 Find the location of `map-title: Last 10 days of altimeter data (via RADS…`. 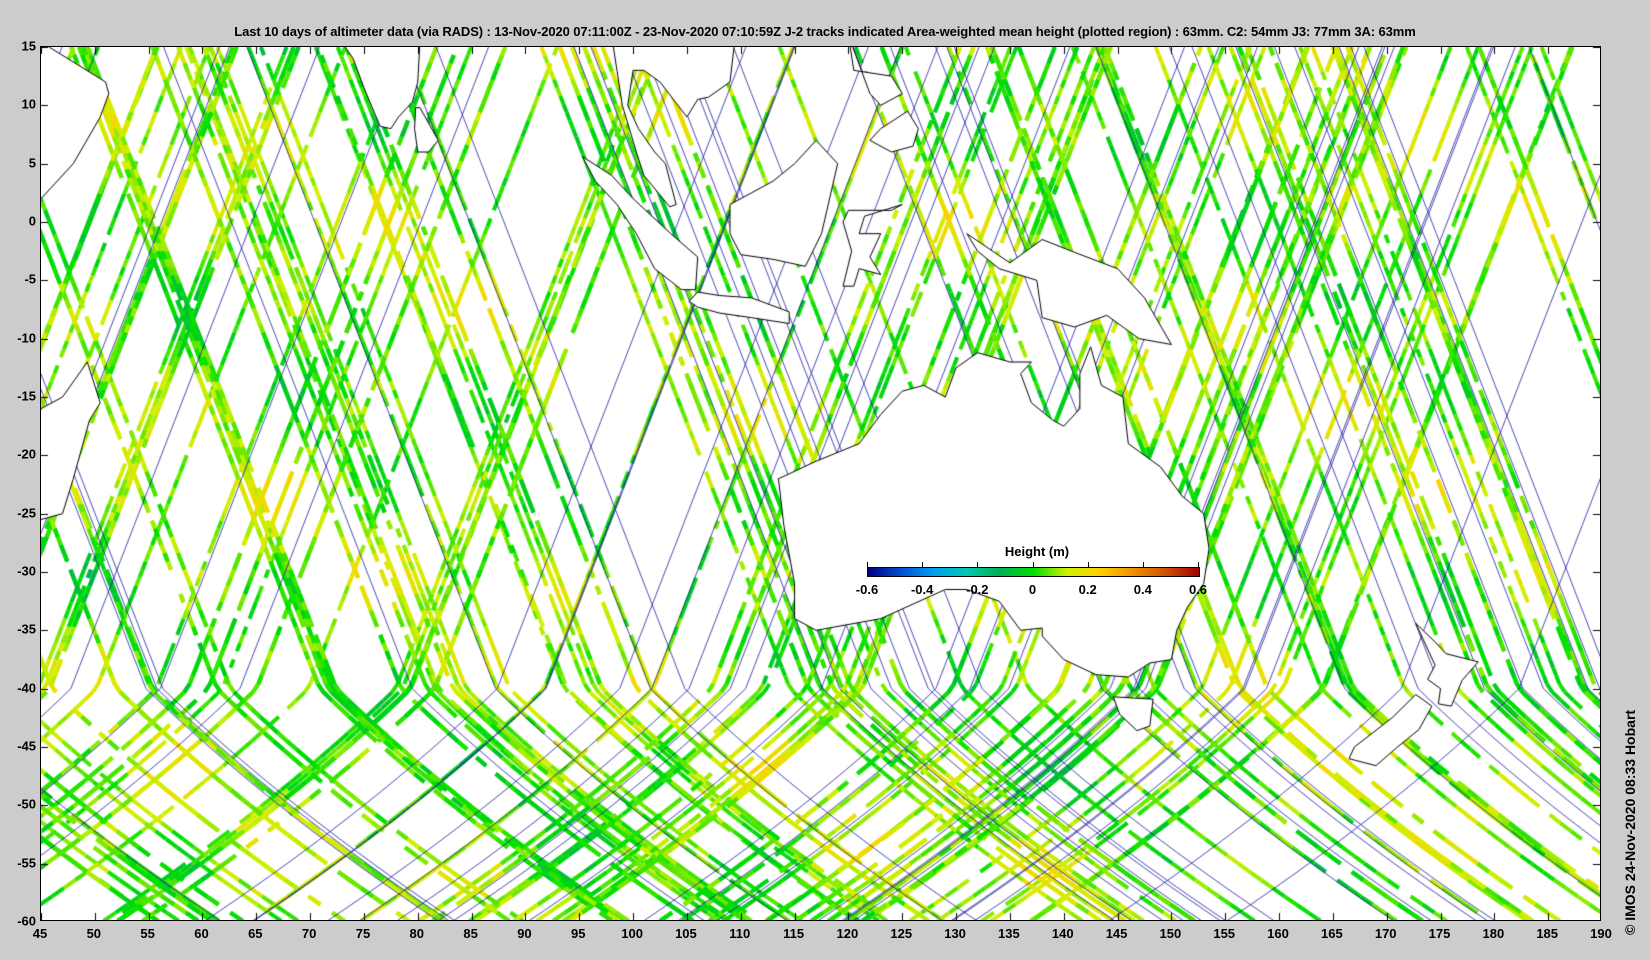

map-title: Last 10 days of altimeter data (via RADS… is located at coordinates (825, 31).